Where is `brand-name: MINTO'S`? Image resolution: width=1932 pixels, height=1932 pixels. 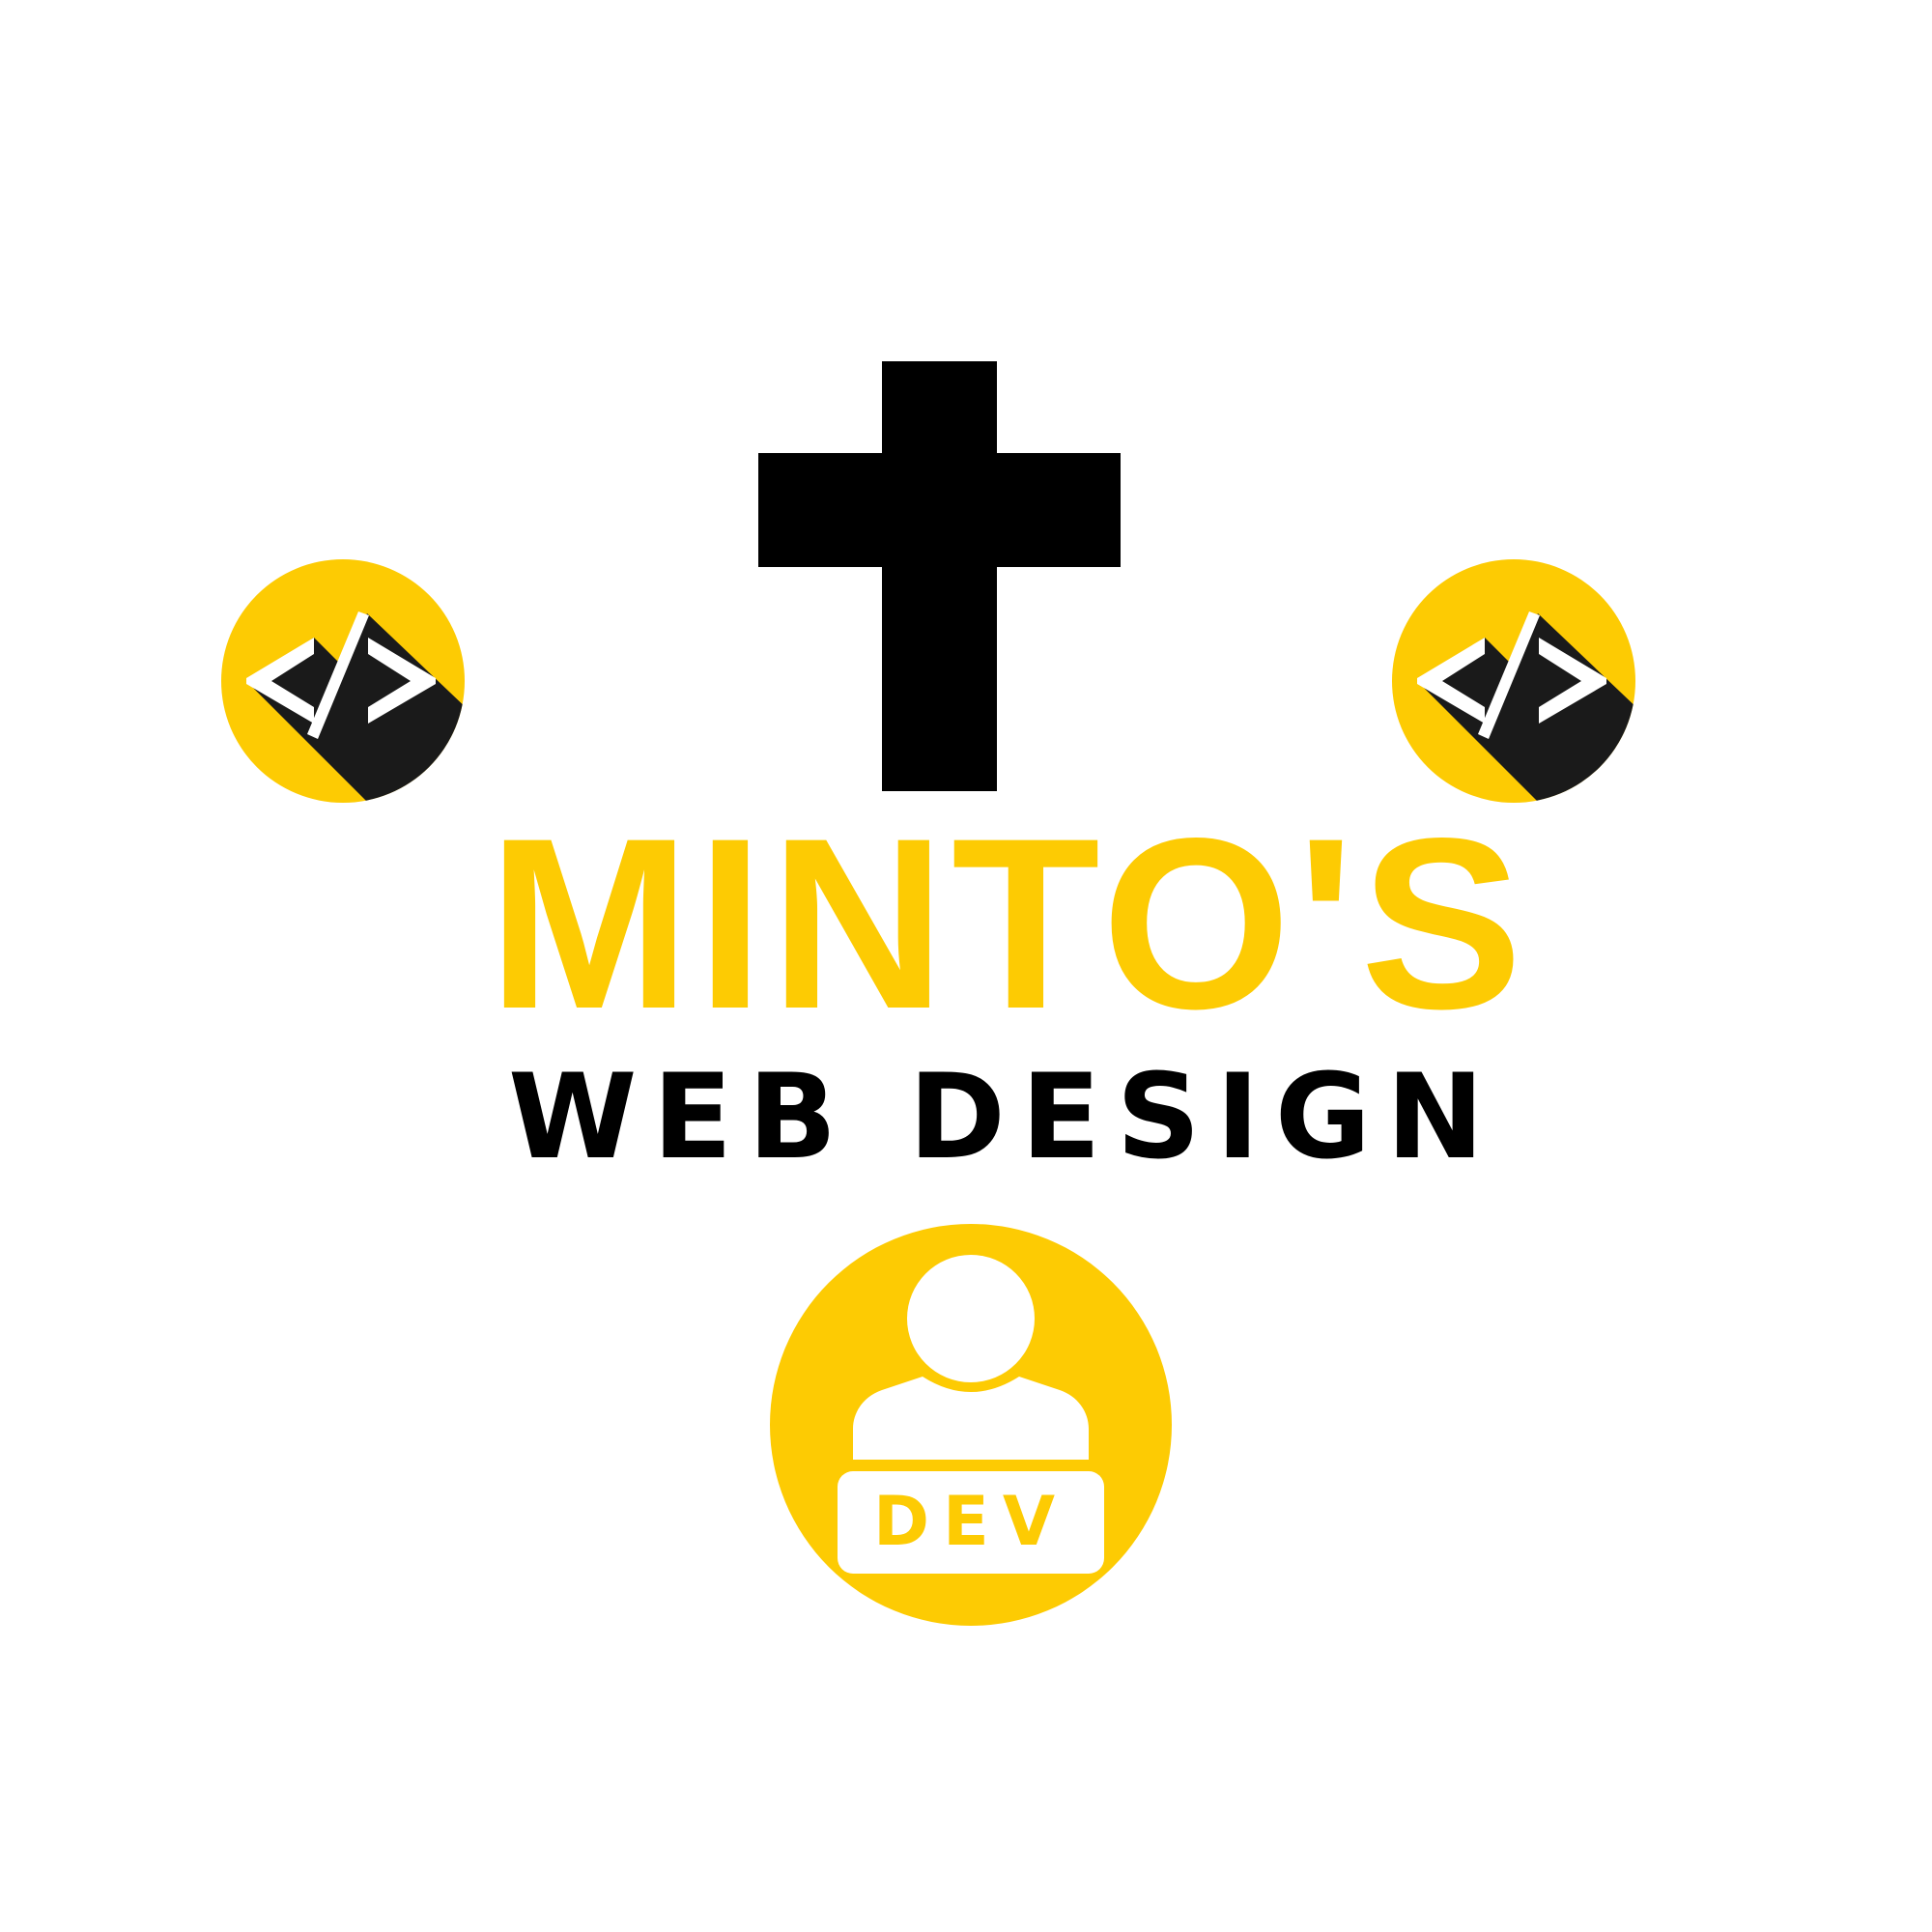 brand-name: MINTO'S is located at coordinates (1008, 924).